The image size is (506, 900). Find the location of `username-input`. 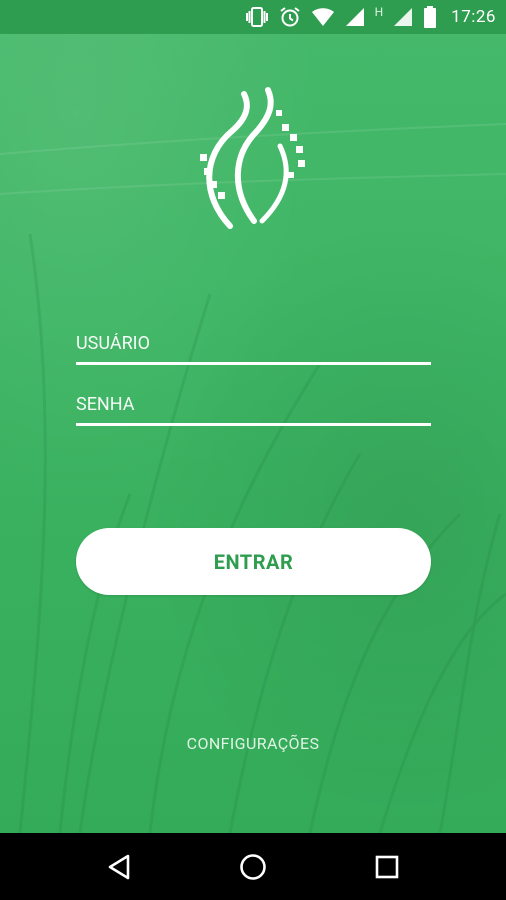

username-input is located at coordinates (253, 346).